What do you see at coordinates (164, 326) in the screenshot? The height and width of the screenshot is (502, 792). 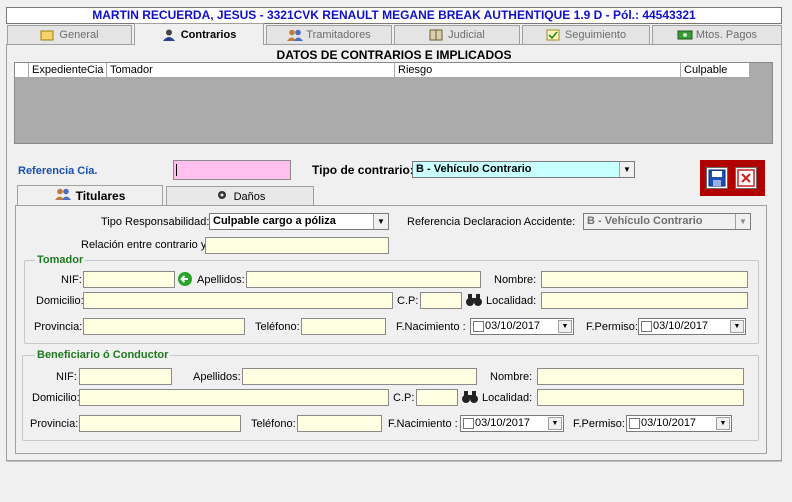 I see `tomador-provincia-input` at bounding box center [164, 326].